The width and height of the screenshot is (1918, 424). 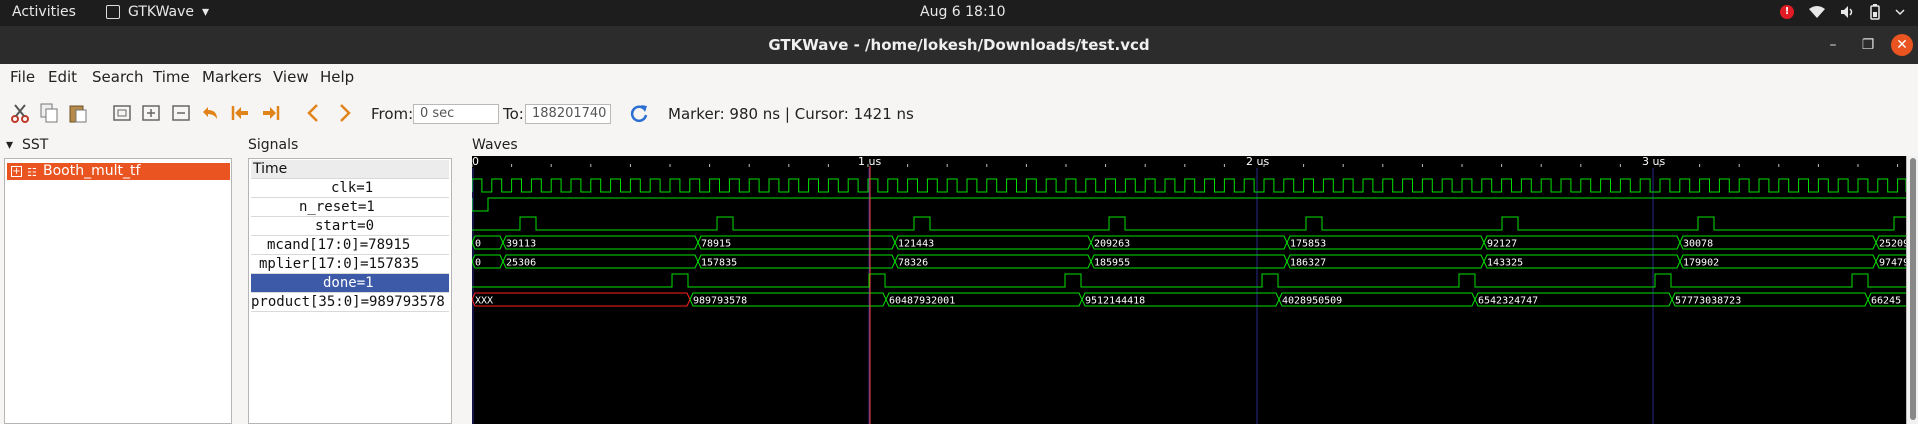 I want to click on battery-icon, so click(x=1875, y=12).